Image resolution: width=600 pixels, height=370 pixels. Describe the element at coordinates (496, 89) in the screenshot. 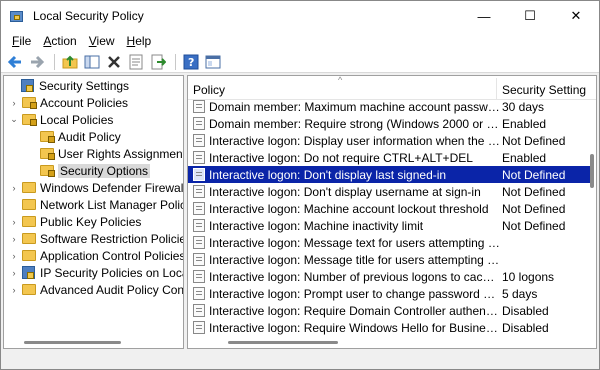

I see `column-separator` at that location.